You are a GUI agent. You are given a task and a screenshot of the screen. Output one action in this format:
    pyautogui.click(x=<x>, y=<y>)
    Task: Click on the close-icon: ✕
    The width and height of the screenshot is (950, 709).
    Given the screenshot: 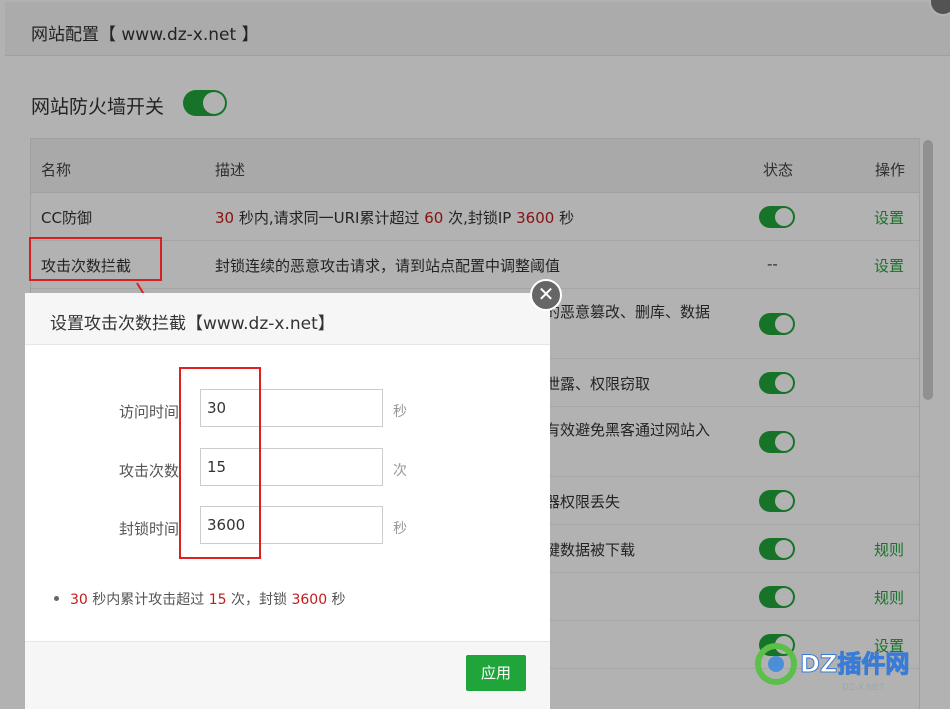 What is the action you would take?
    pyautogui.click(x=546, y=295)
    